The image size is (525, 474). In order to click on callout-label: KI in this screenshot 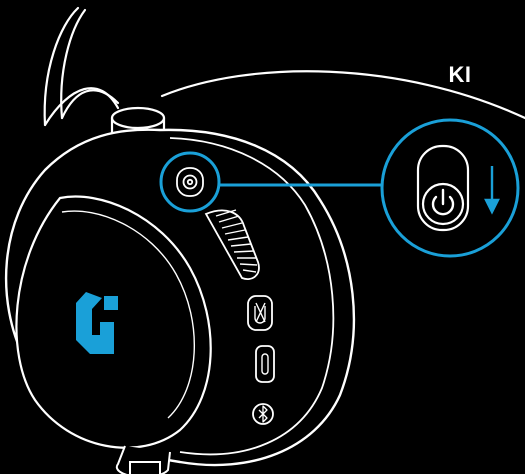, I will do `click(460, 74)`.